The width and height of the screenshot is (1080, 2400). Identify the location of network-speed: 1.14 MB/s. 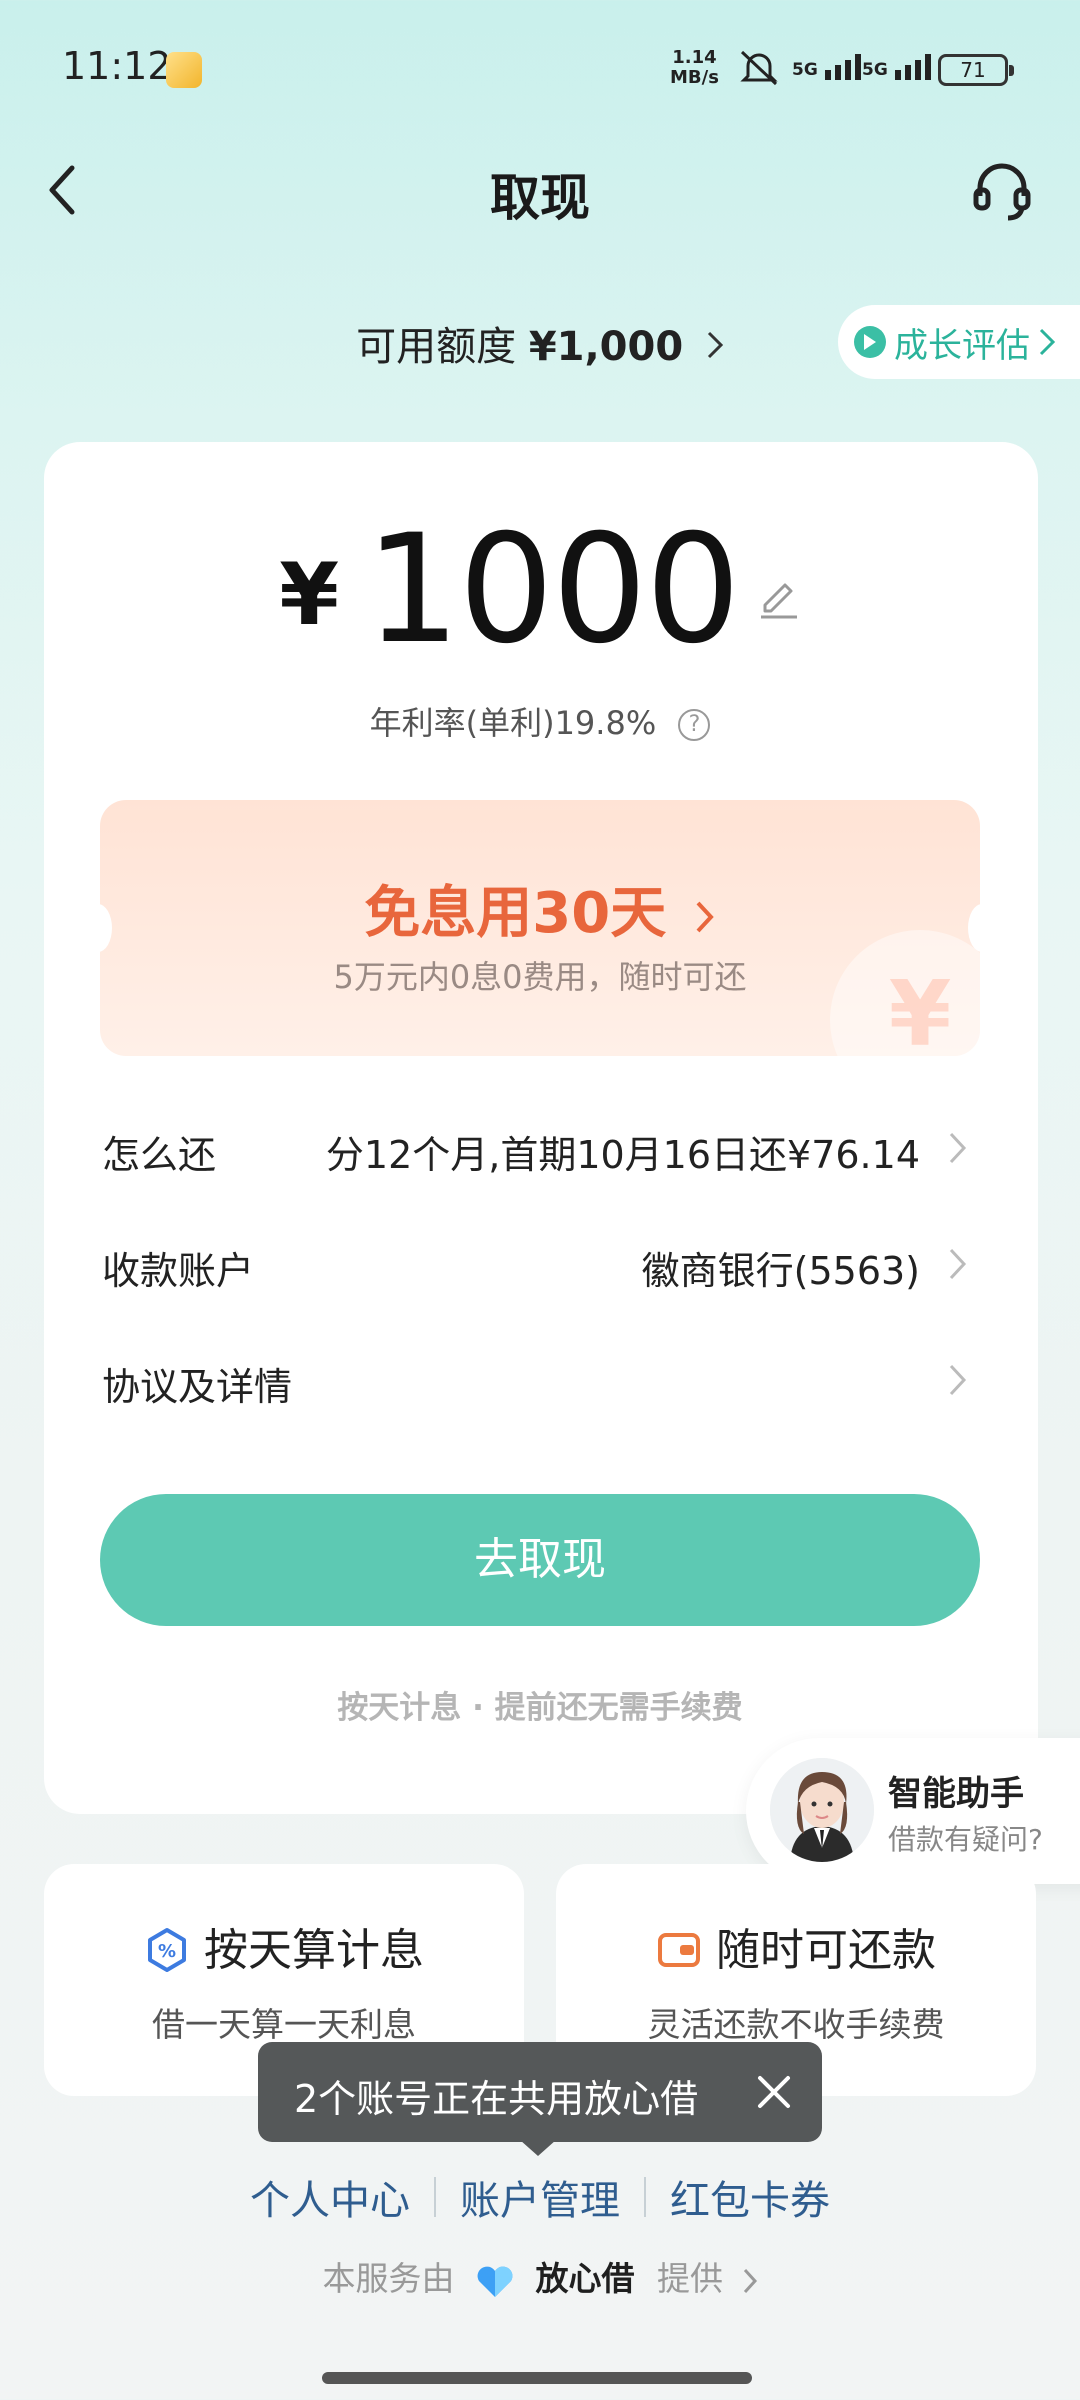
(694, 67).